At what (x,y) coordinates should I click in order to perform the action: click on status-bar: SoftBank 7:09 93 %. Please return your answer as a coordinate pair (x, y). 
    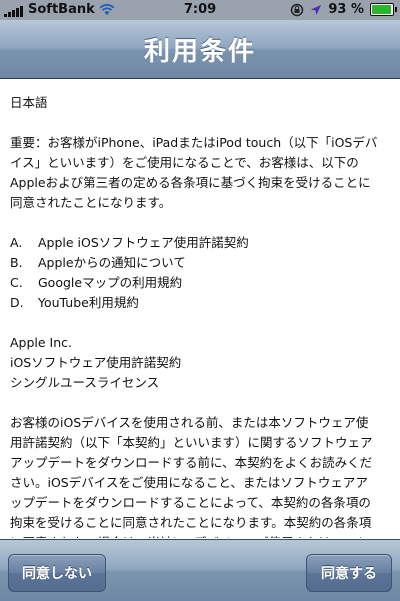
    Looking at the image, I should click on (200, 10).